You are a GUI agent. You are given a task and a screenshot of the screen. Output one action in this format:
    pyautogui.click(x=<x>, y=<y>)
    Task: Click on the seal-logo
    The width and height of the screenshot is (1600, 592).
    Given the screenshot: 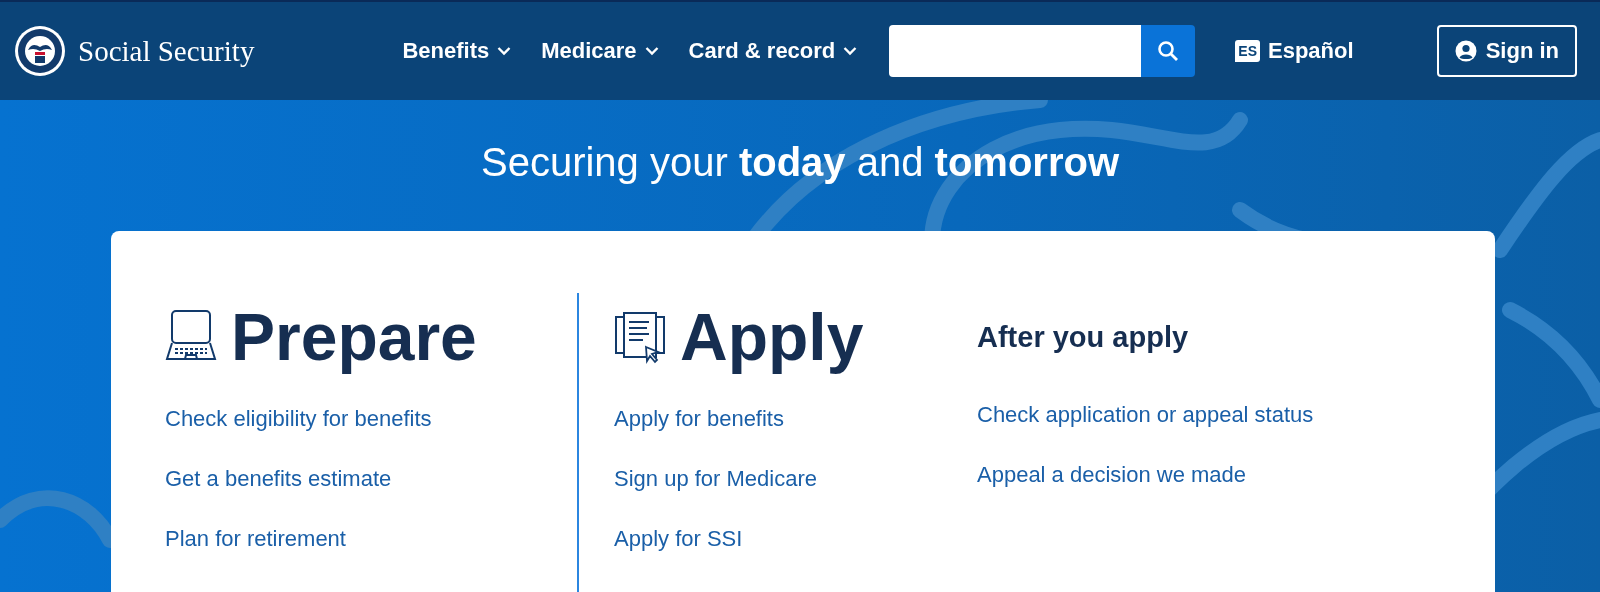 What is the action you would take?
    pyautogui.click(x=40, y=51)
    